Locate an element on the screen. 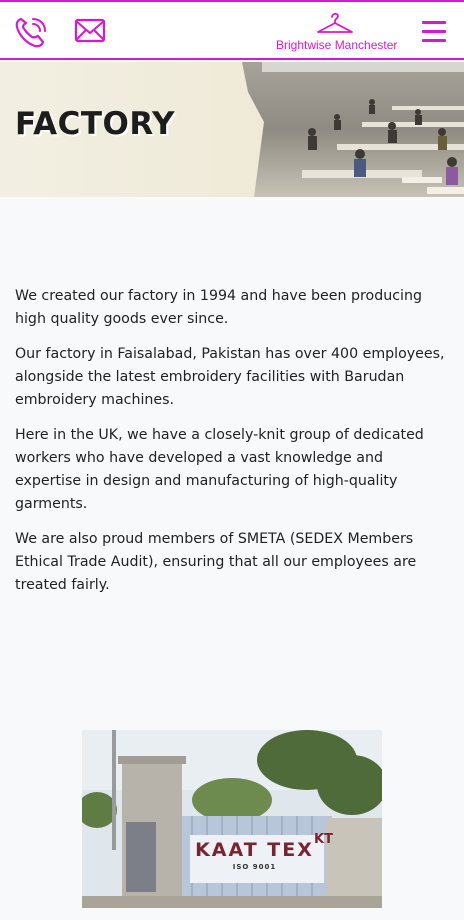  page-title: FACTORY is located at coordinates (95, 124).